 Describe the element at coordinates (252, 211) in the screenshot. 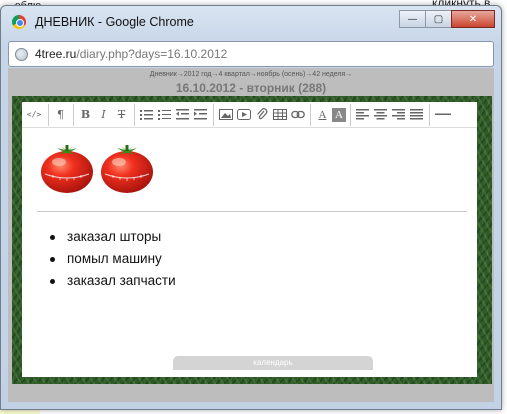

I see `horizontal-divider` at that location.